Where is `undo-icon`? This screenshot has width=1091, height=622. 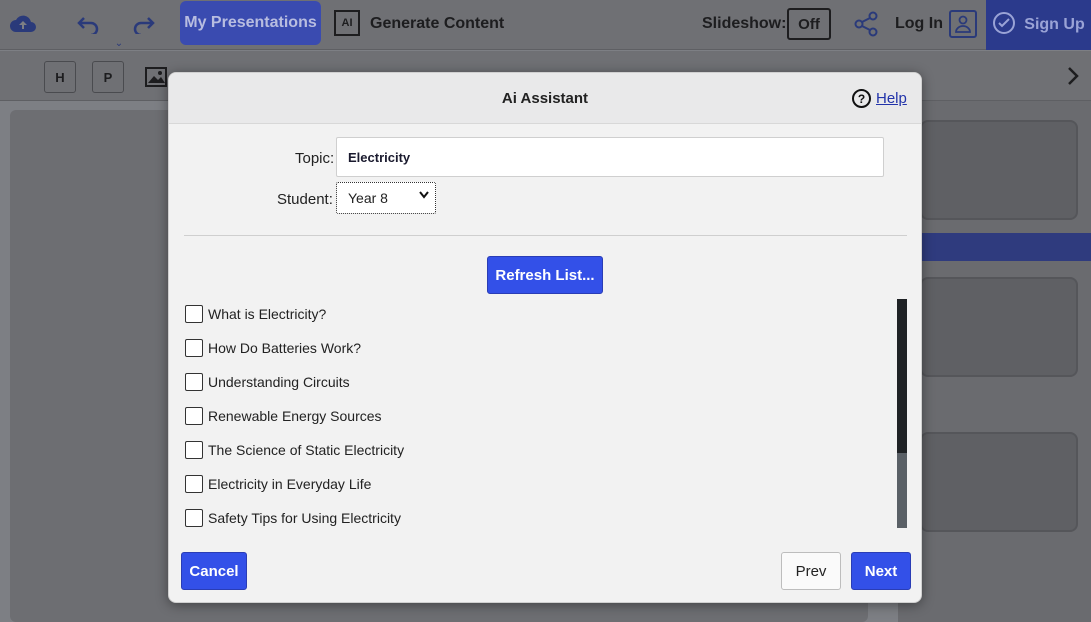
undo-icon is located at coordinates (88, 24).